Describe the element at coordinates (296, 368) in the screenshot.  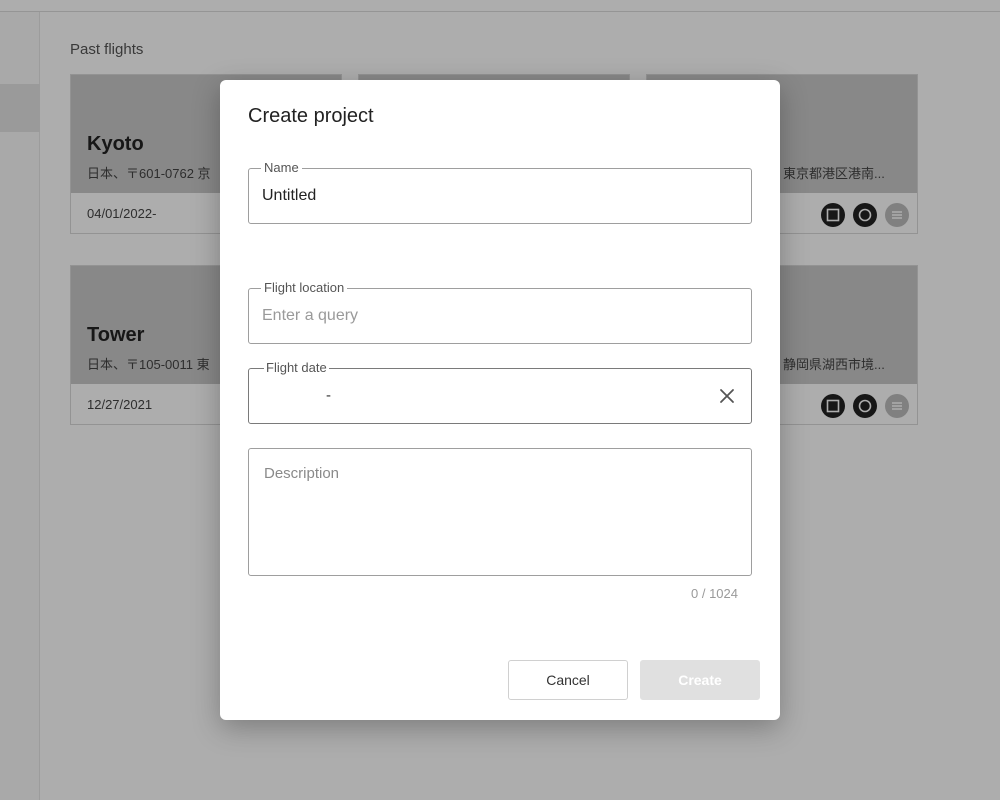
I see `flight-date-label: Flight date` at that location.